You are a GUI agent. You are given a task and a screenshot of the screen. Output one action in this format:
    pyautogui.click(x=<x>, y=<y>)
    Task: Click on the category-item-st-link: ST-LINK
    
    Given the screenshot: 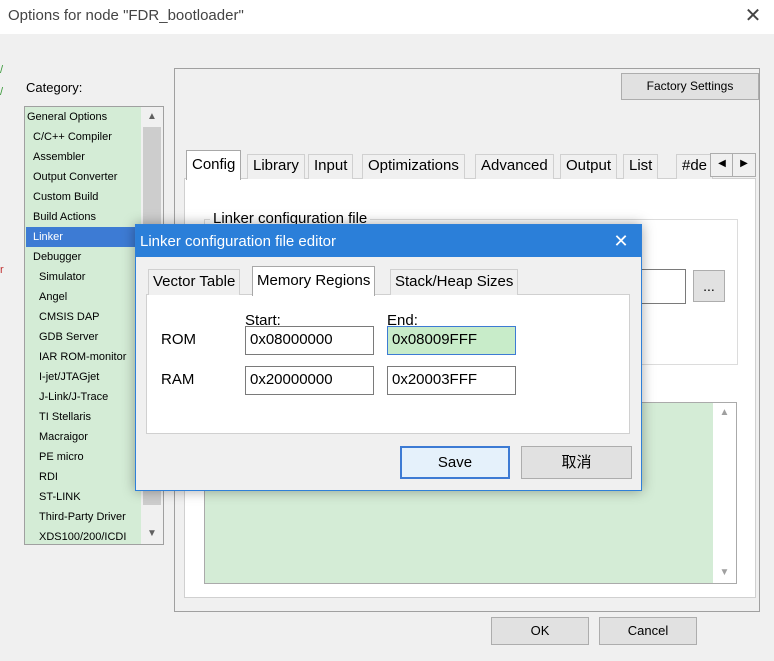 What is the action you would take?
    pyautogui.click(x=60, y=497)
    